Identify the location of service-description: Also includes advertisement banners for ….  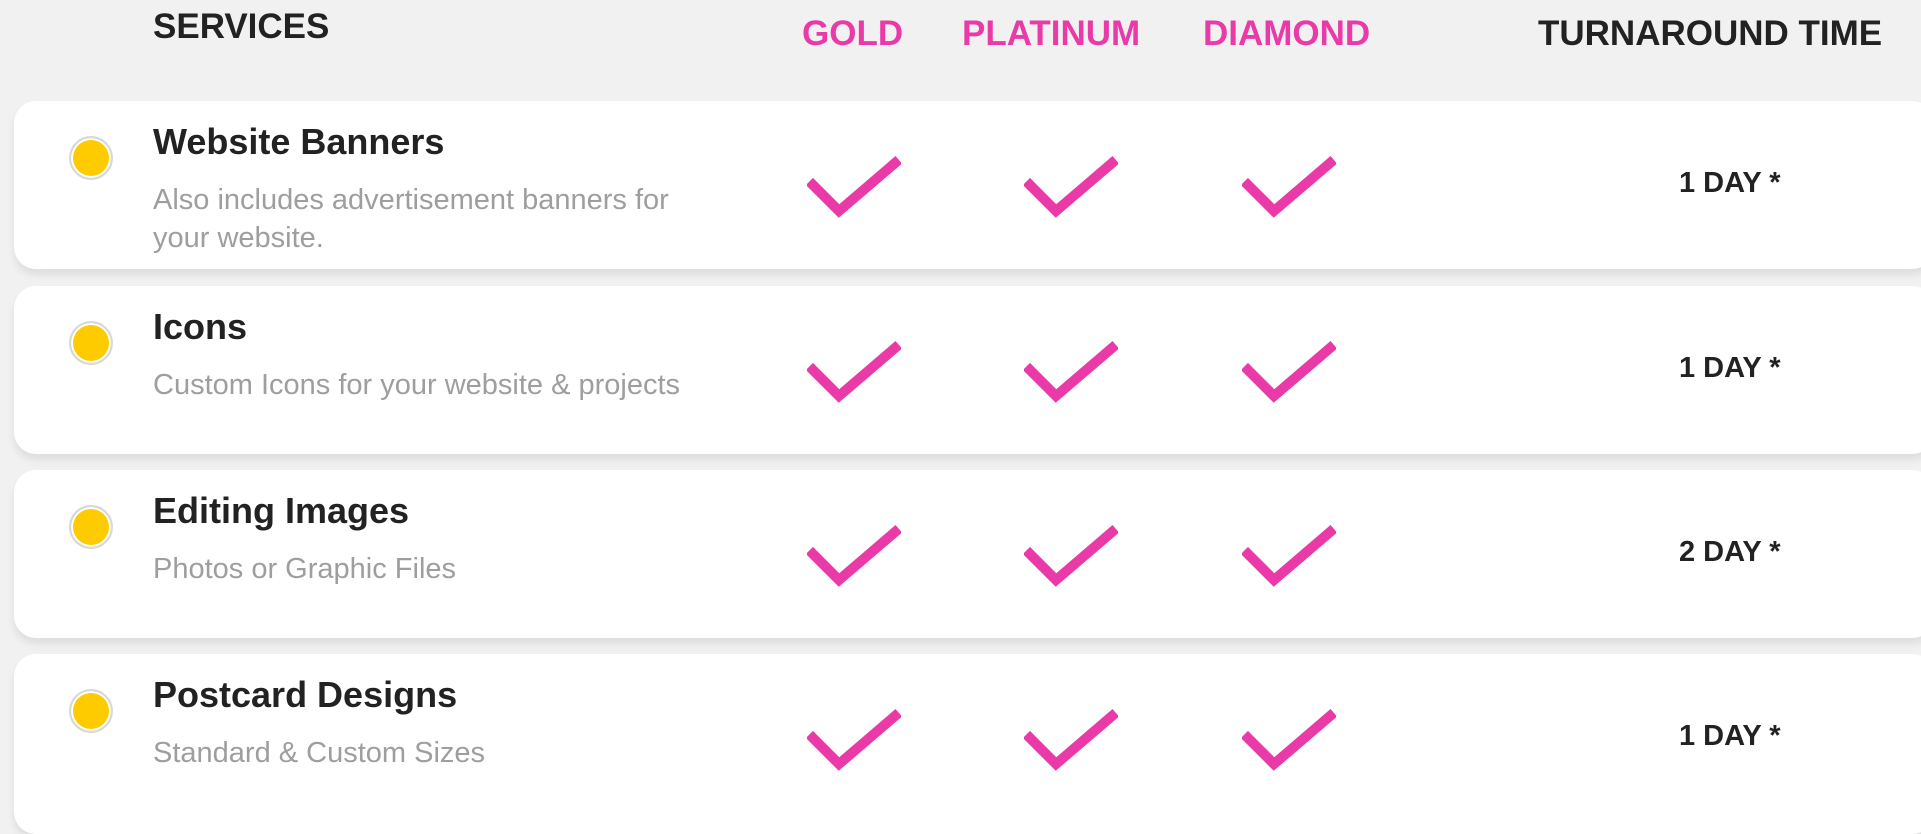
(411, 219).